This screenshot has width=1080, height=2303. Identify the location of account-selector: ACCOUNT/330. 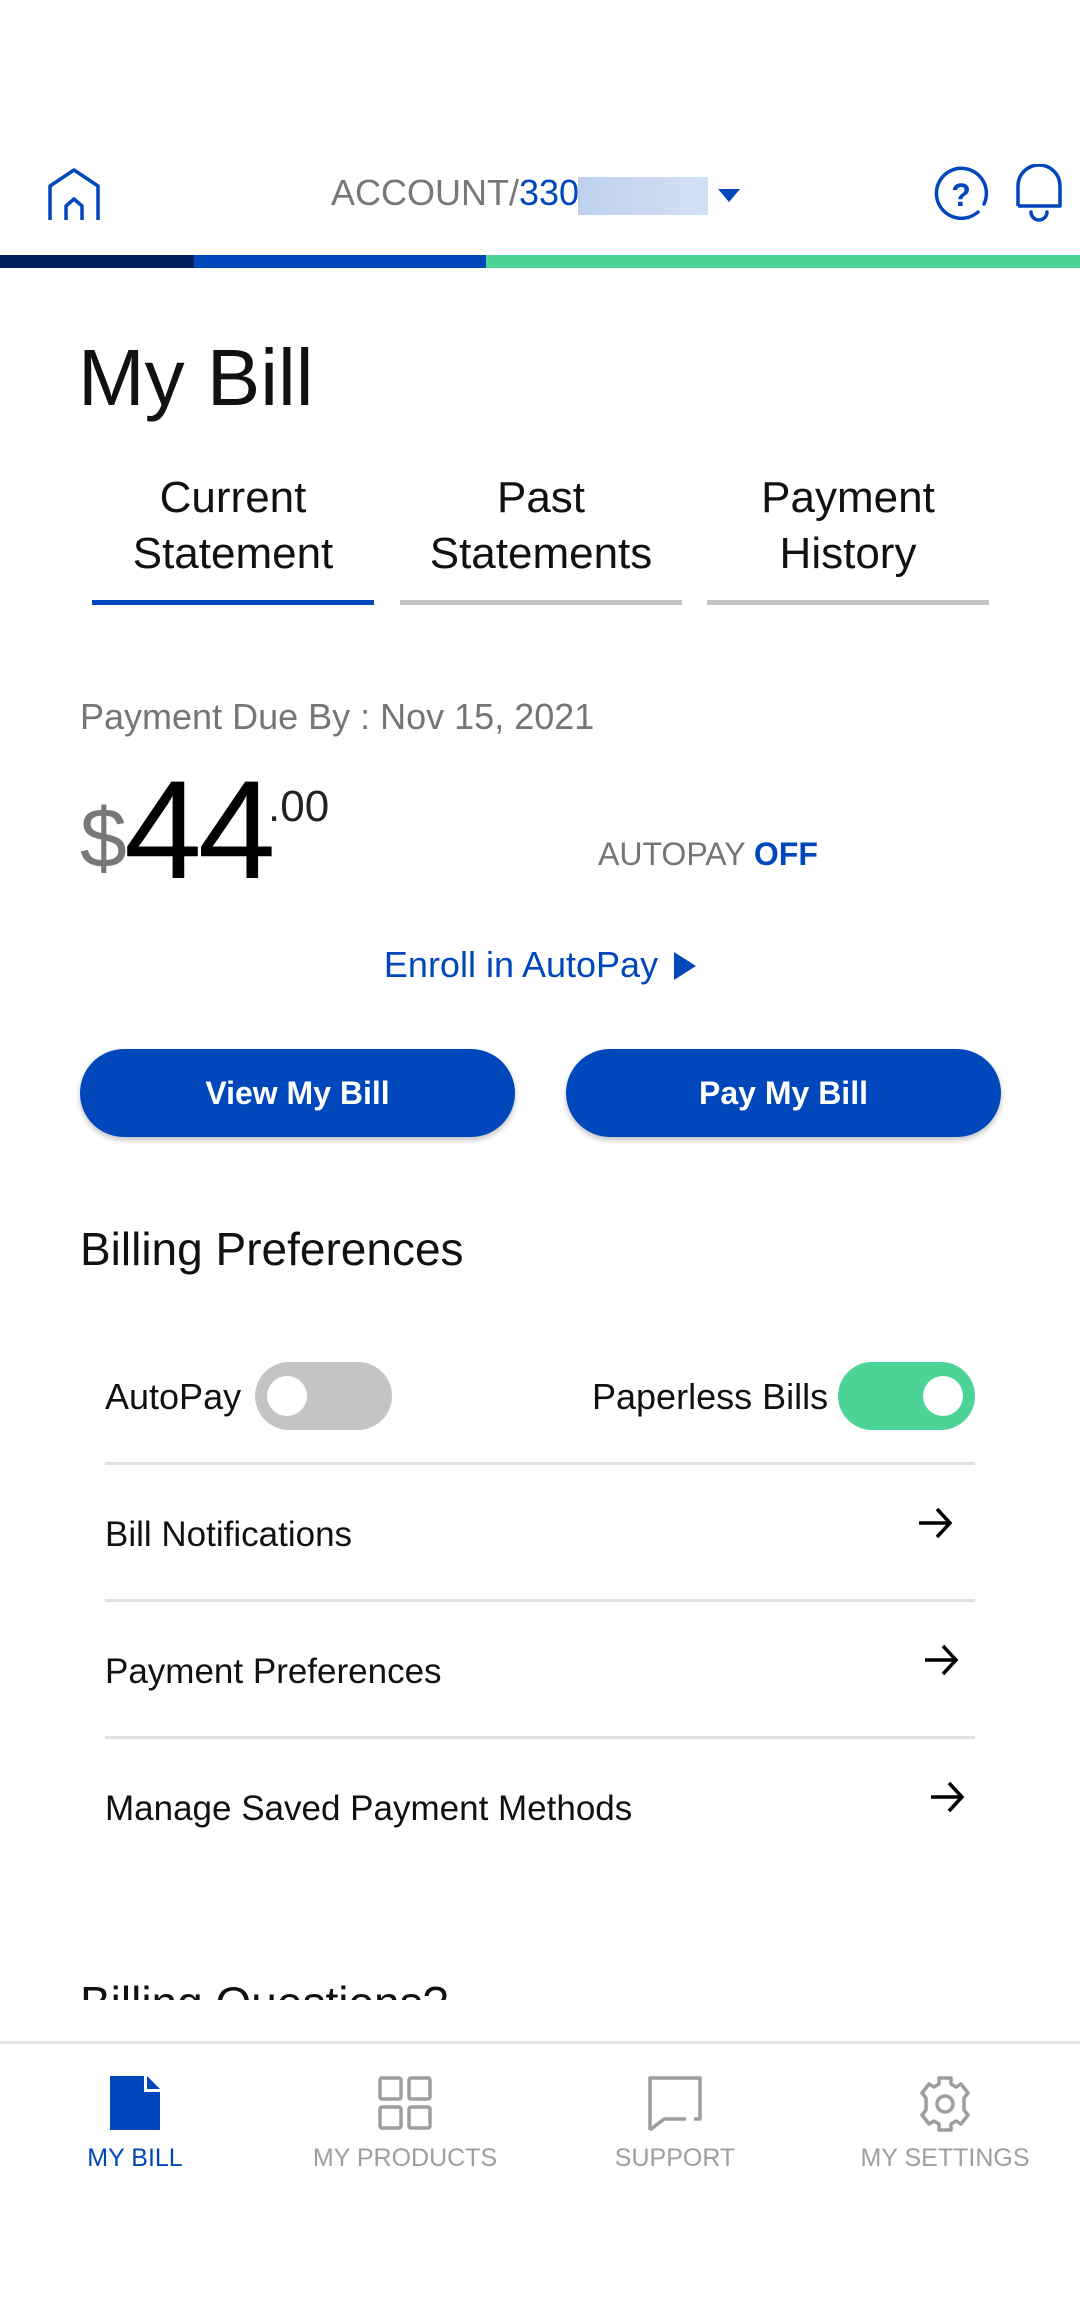
(455, 193).